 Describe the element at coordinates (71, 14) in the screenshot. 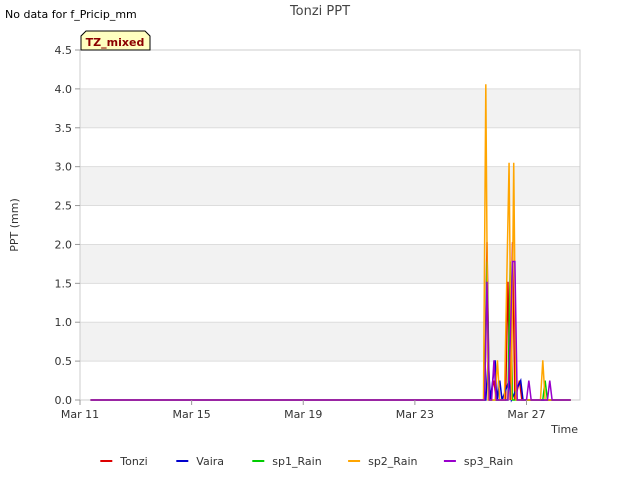

I see `no-data-note: No data for f_Pricip_mm` at that location.